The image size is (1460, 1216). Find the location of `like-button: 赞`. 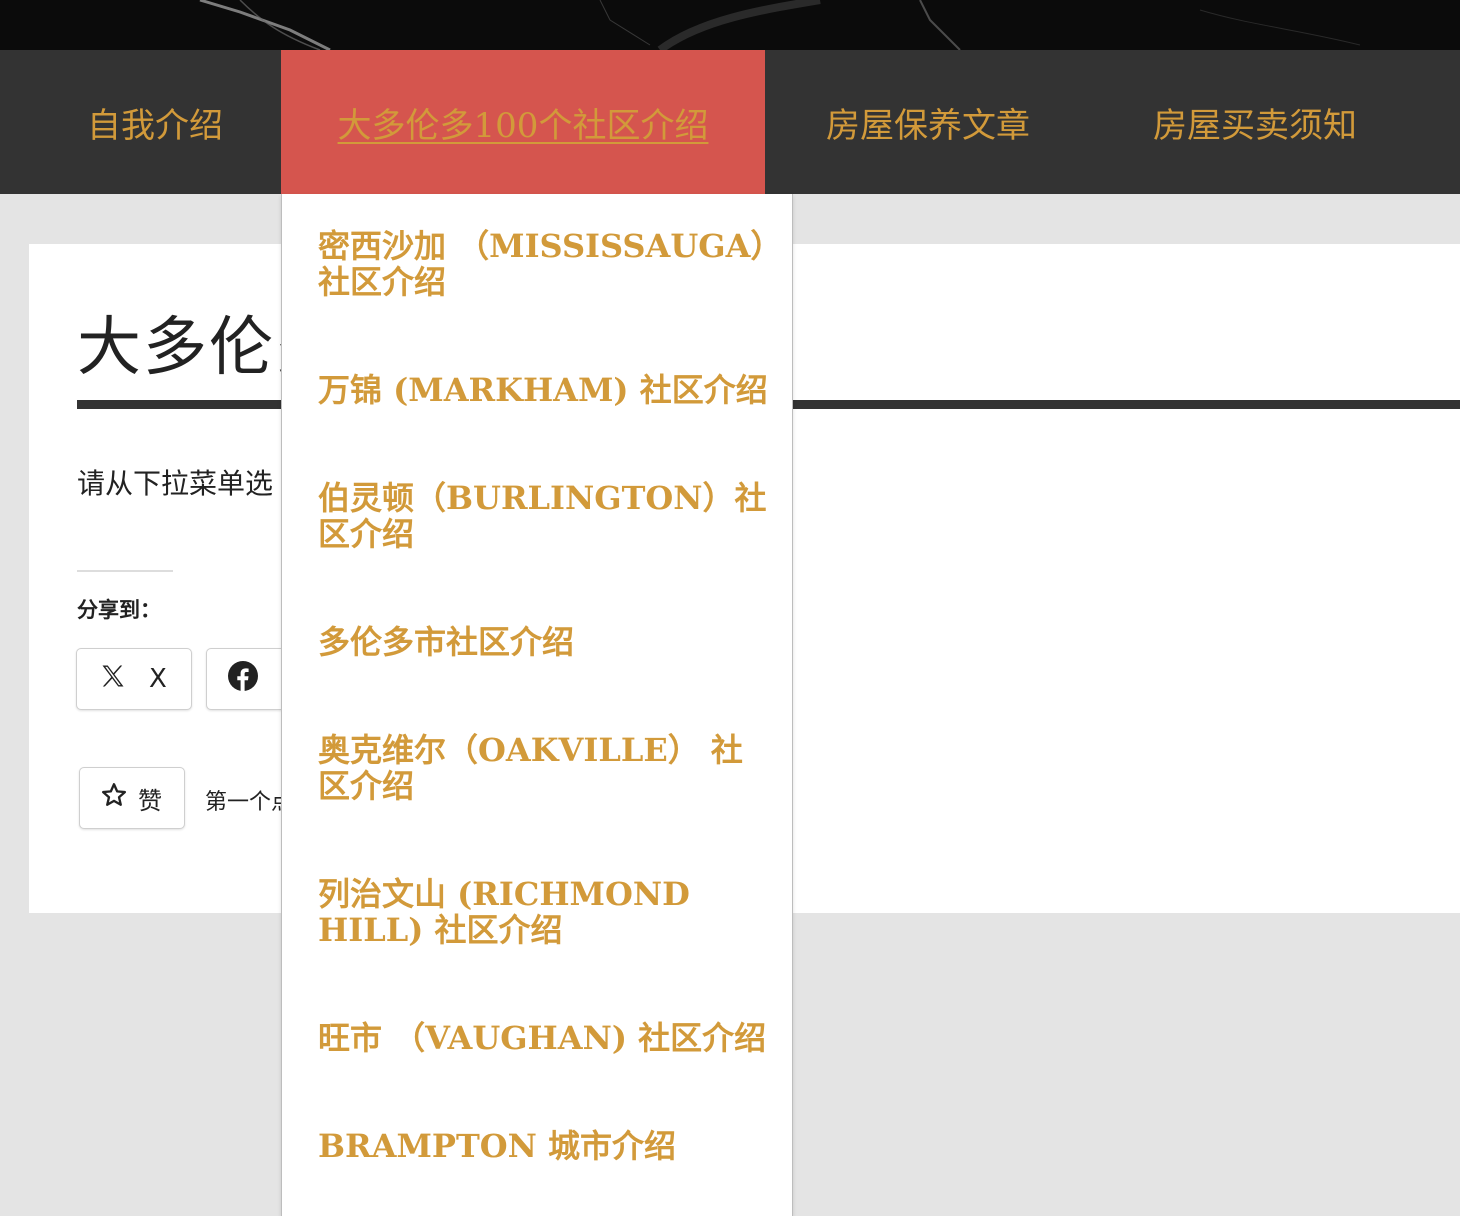

like-button: 赞 is located at coordinates (132, 798).